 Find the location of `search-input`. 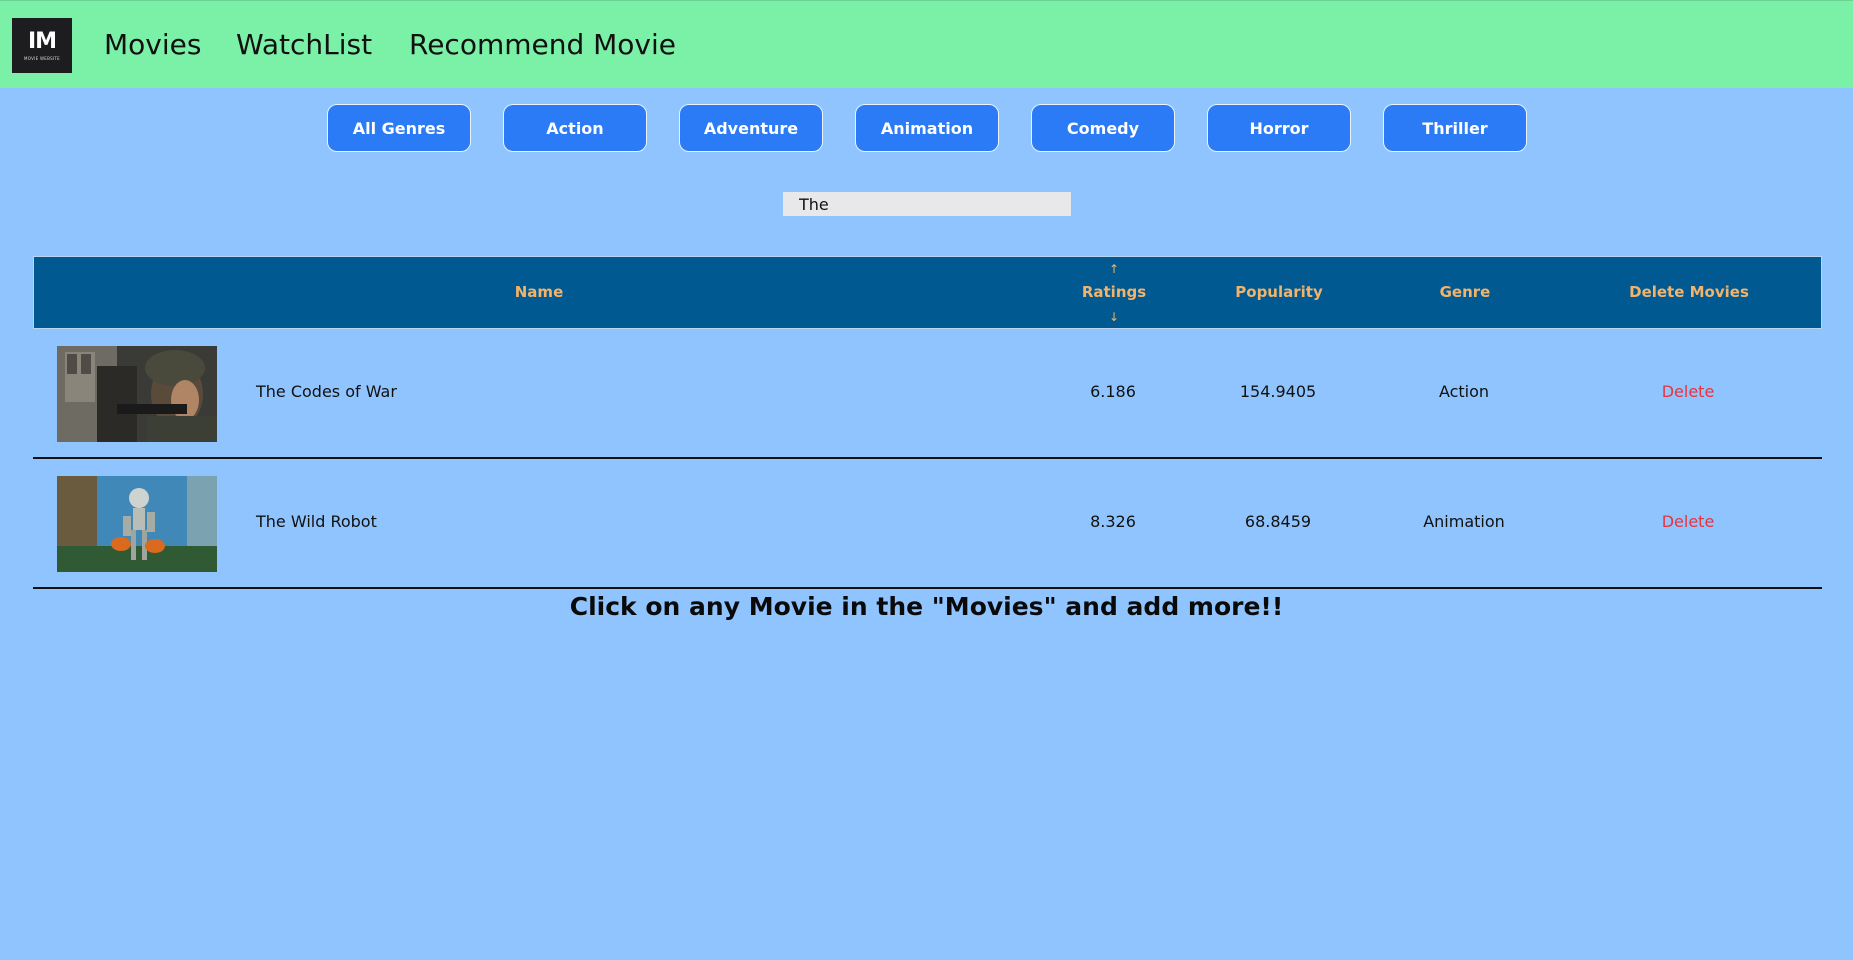

search-input is located at coordinates (927, 204).